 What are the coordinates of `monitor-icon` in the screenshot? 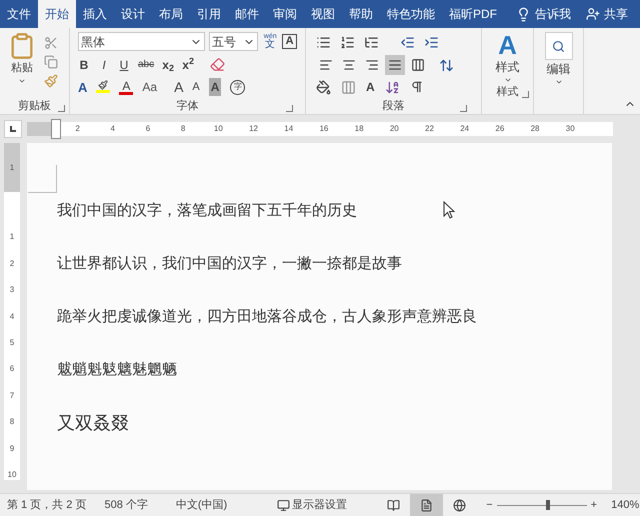 It's located at (283, 505).